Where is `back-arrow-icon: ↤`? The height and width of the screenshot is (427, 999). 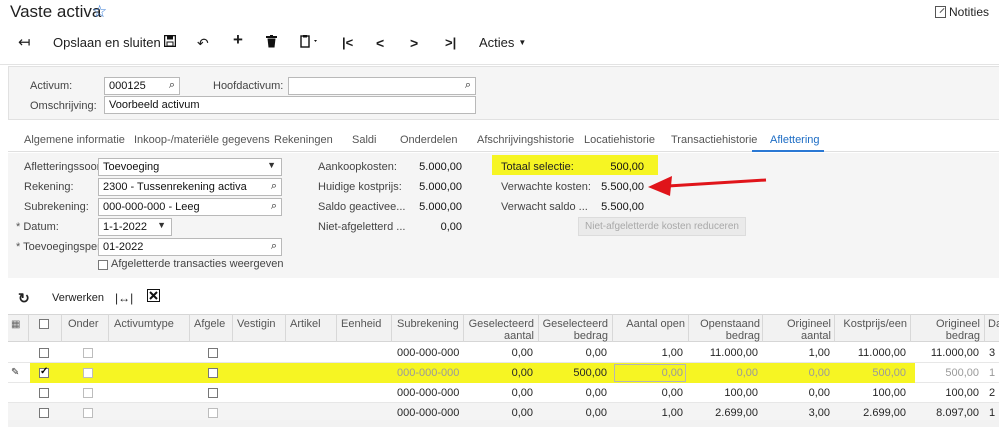 back-arrow-icon: ↤ is located at coordinates (24, 43).